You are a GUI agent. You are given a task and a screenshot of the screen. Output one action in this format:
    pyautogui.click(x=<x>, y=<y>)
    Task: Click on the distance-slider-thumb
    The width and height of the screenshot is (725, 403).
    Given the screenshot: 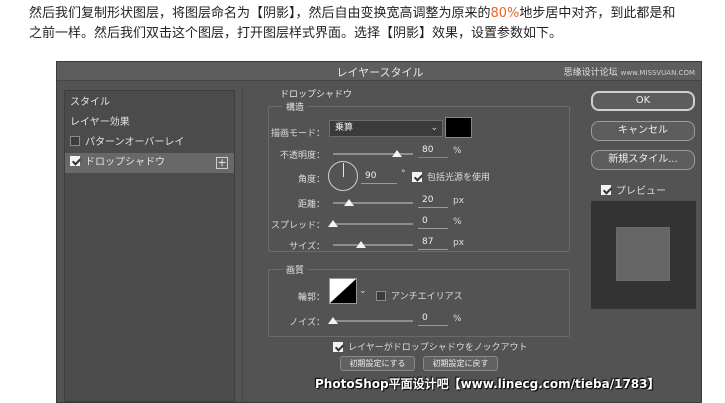 What is the action you would take?
    pyautogui.click(x=349, y=202)
    